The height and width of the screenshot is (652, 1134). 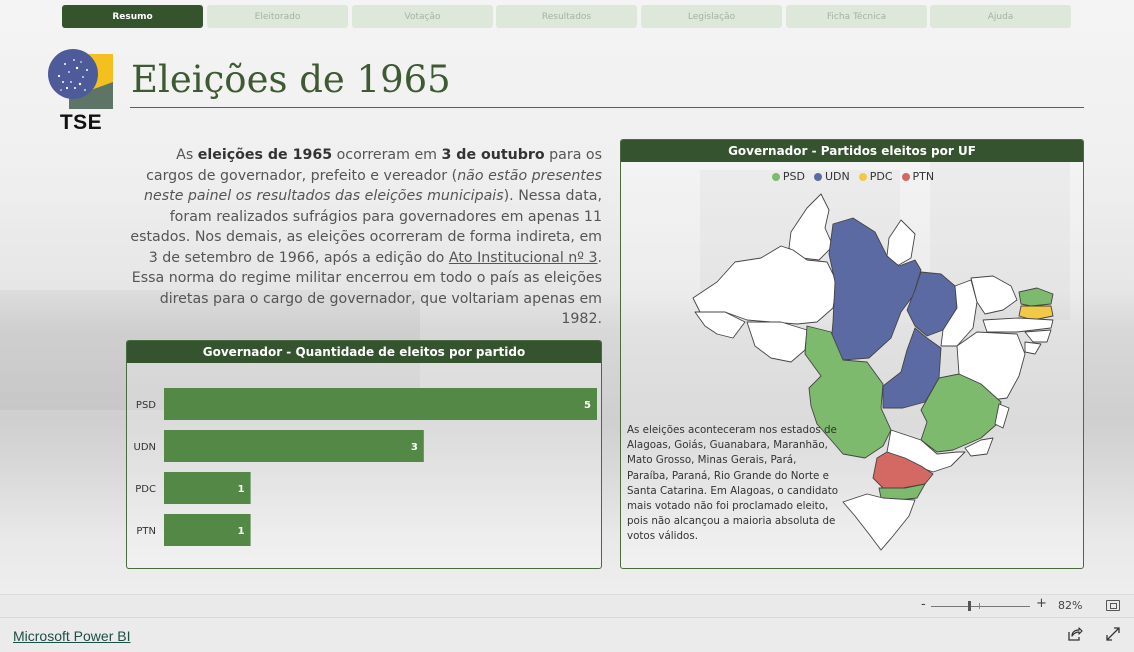 What do you see at coordinates (380, 404) in the screenshot?
I see `bar-psd` at bounding box center [380, 404].